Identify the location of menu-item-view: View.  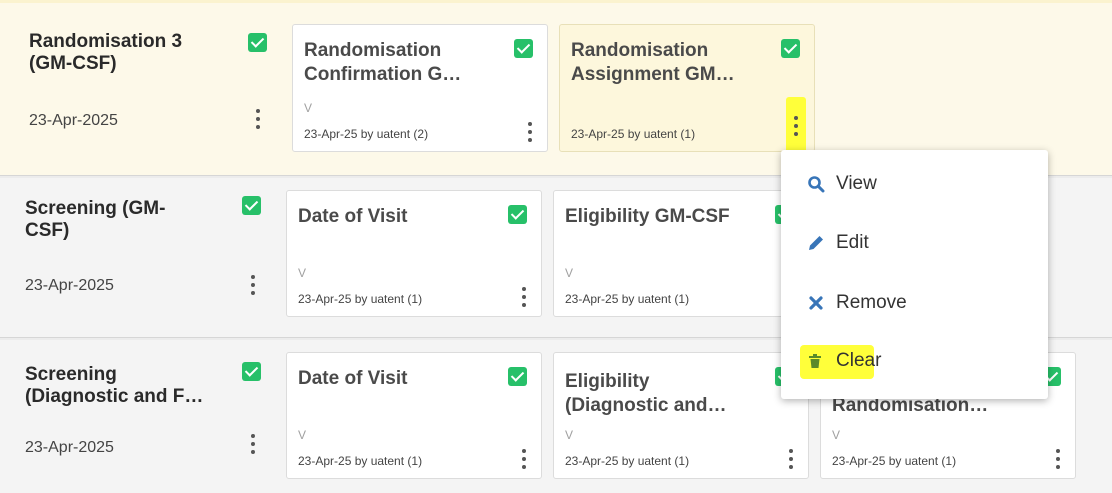
(914, 185).